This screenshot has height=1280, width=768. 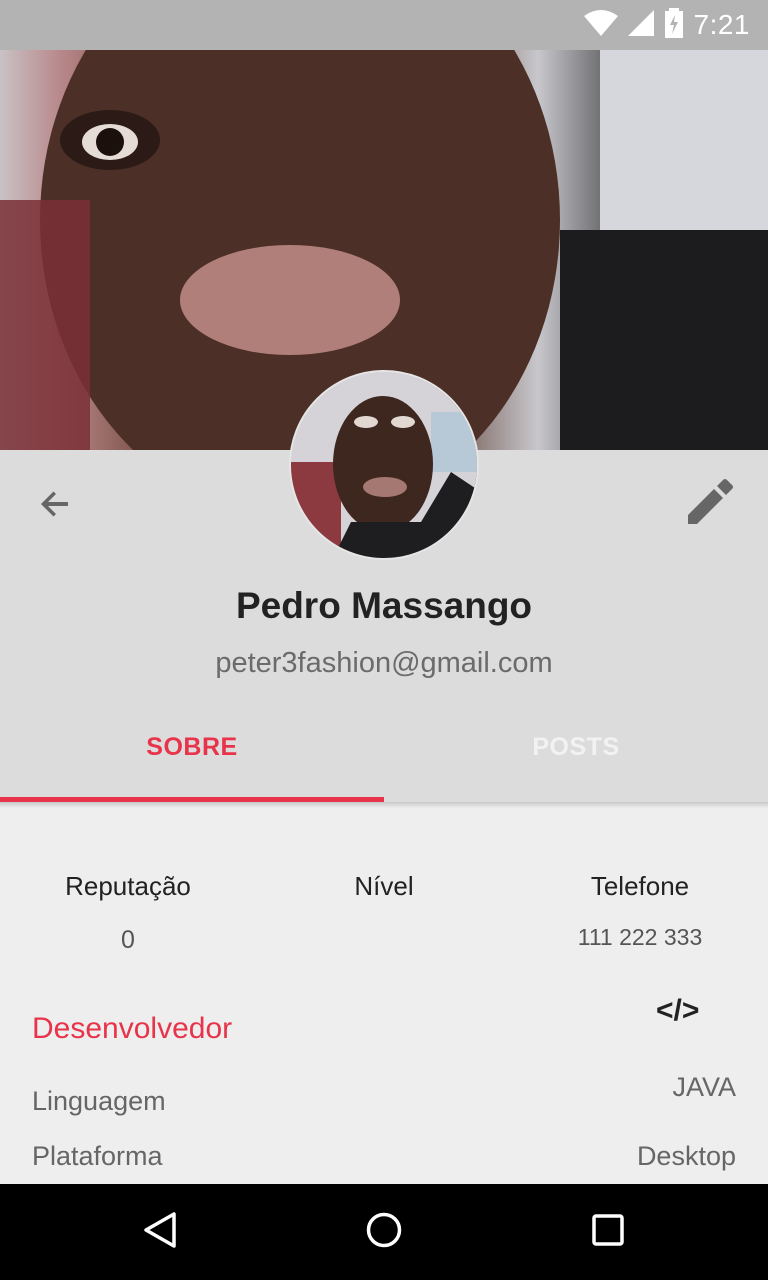 What do you see at coordinates (132, 1028) in the screenshot?
I see `developer-section-title: Desenvolvedor` at bounding box center [132, 1028].